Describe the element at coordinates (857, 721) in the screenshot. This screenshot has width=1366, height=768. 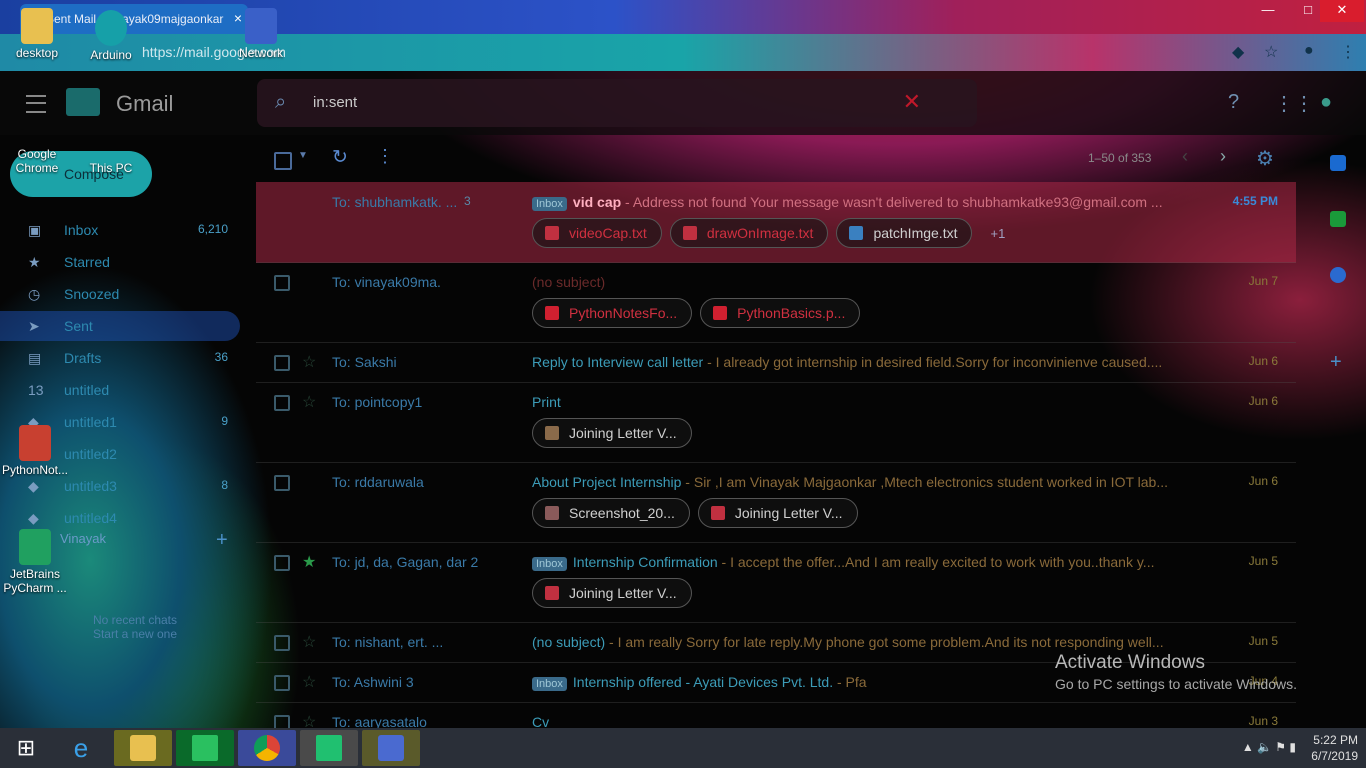
I see `row-content: Cv` at that location.